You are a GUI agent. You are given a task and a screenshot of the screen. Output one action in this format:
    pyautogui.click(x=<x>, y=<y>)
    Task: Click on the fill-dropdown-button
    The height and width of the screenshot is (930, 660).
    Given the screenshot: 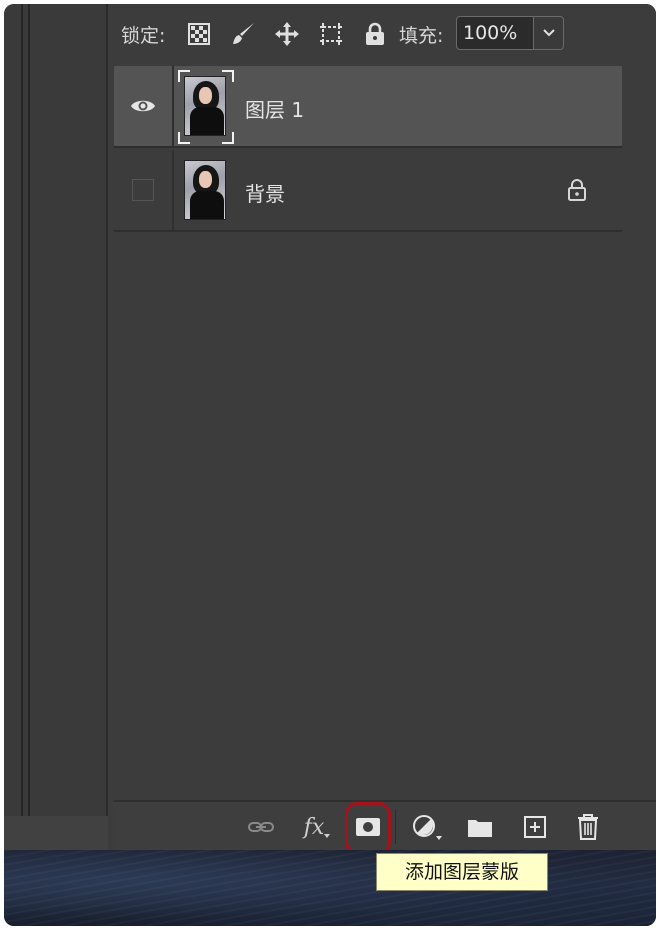 What is the action you would take?
    pyautogui.click(x=549, y=33)
    